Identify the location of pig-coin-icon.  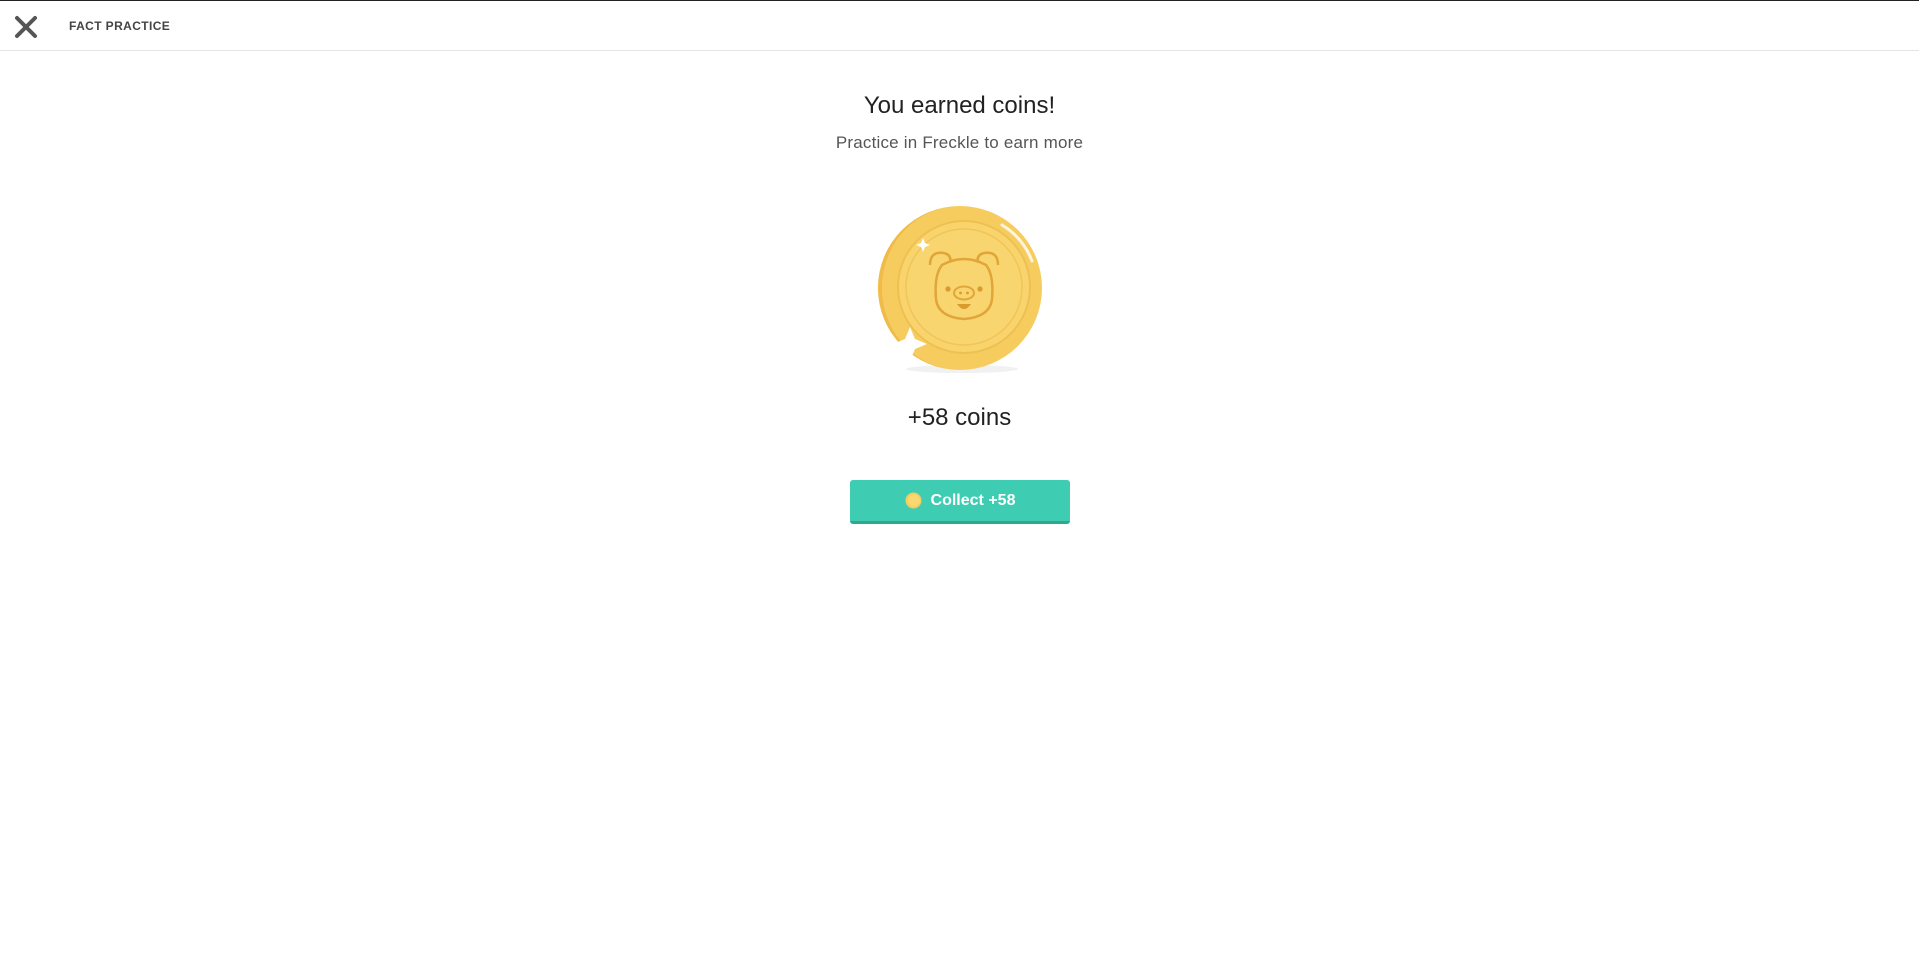
(960, 289).